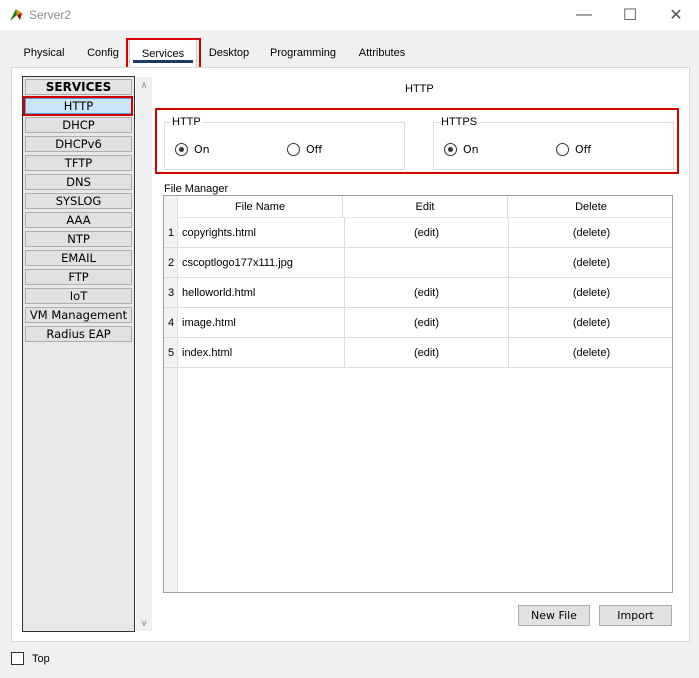  I want to click on top-checkbox-label: Top, so click(41, 658).